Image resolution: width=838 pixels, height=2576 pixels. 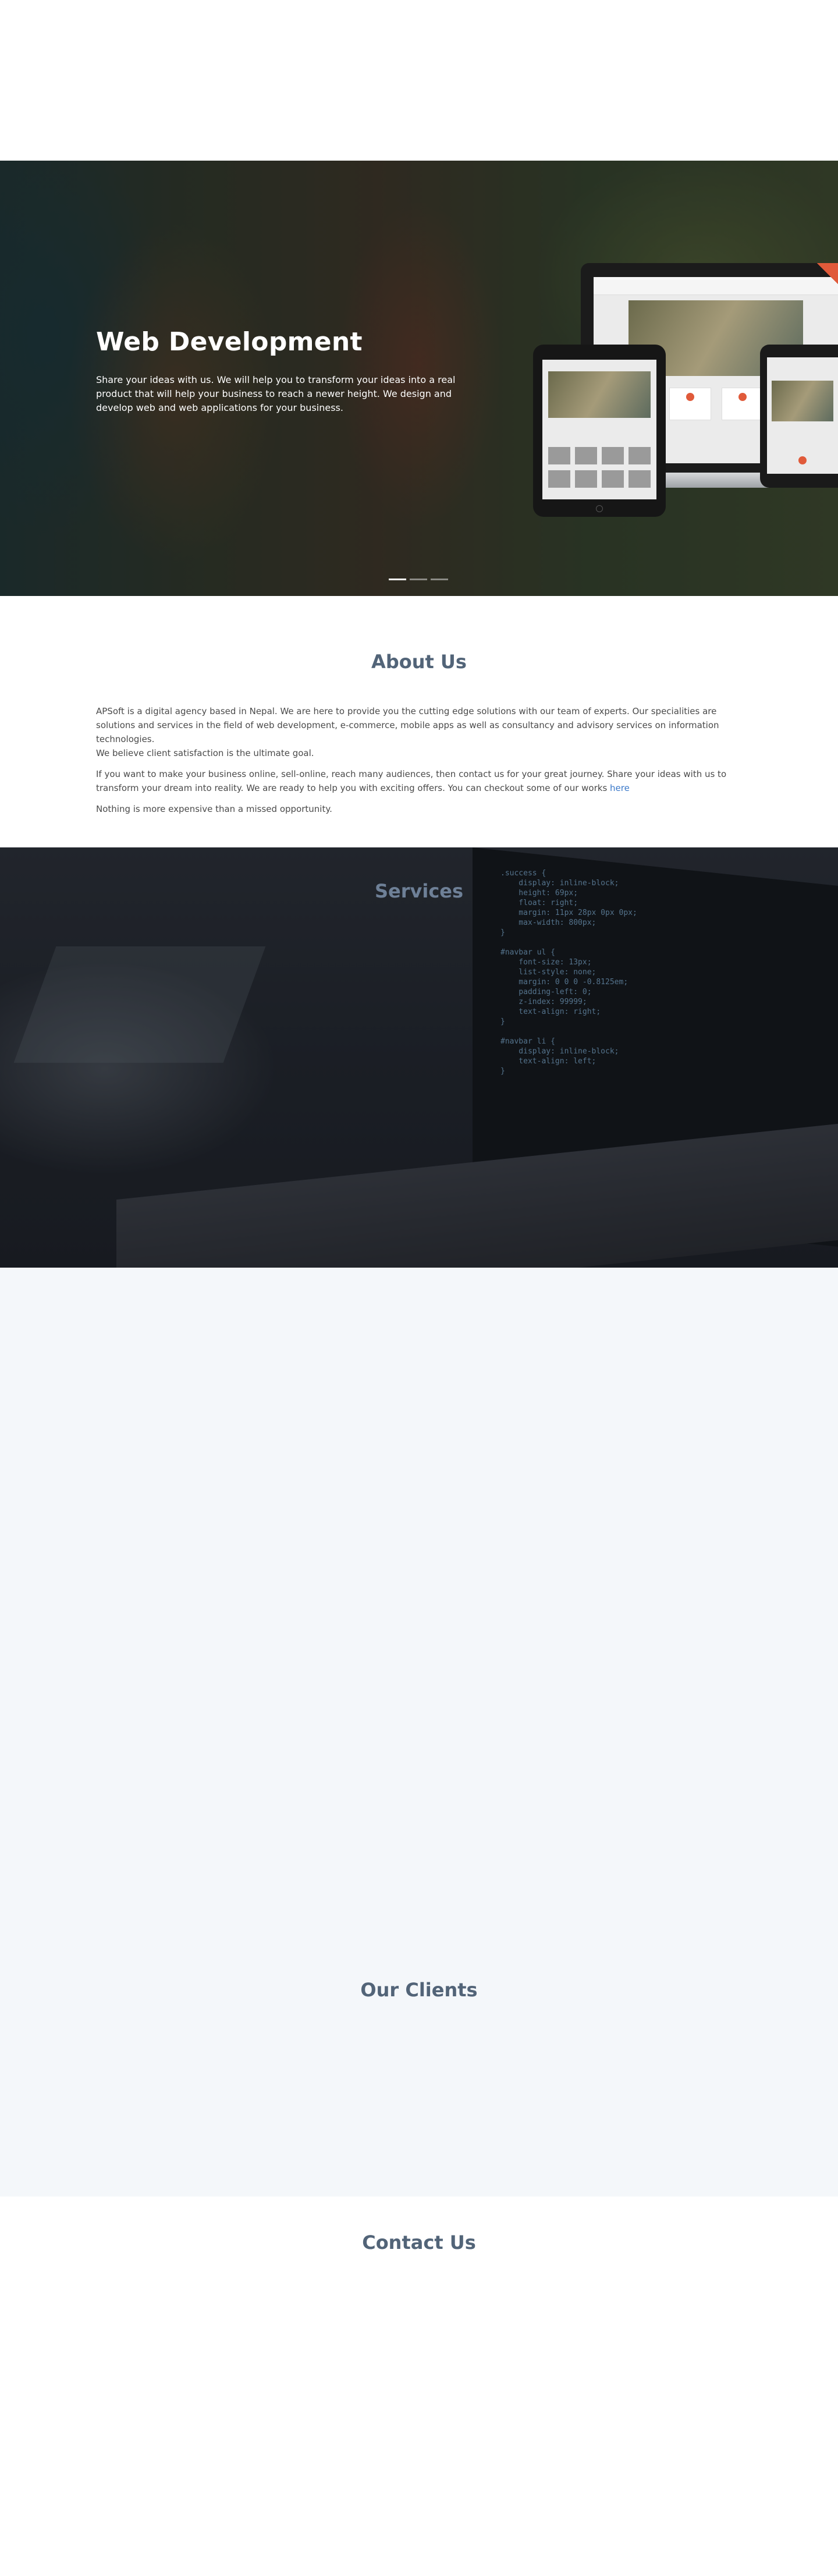 What do you see at coordinates (419, 891) in the screenshot?
I see `services-heading: Services` at bounding box center [419, 891].